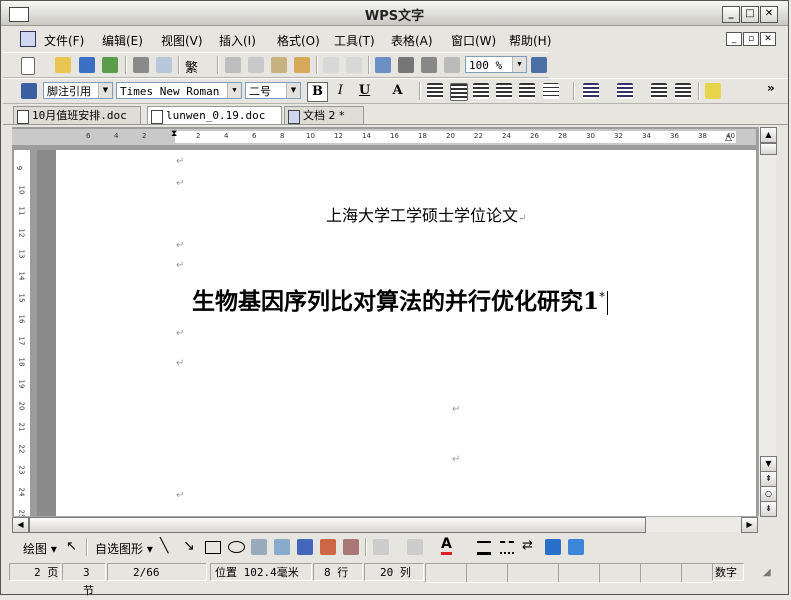 The height and width of the screenshot is (600, 791). I want to click on menu-window: 窗口(W), so click(473, 40).